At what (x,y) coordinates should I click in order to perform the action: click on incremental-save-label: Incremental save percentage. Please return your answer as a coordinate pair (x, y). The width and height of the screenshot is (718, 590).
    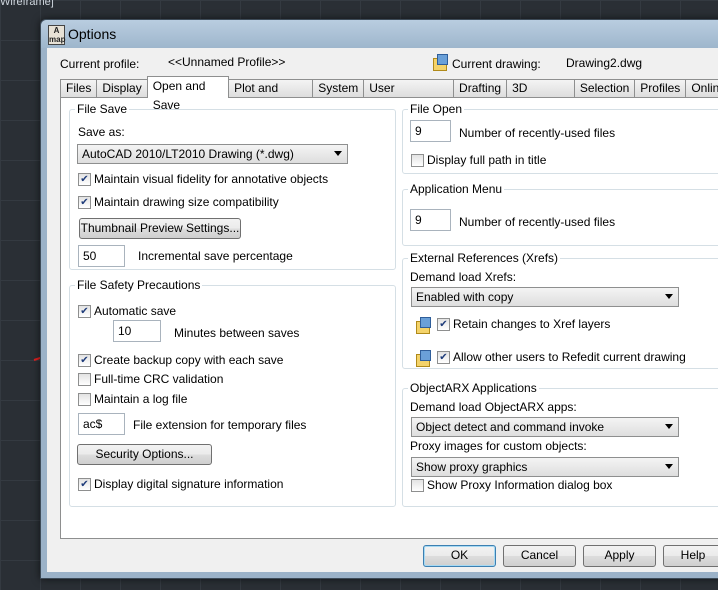
    Looking at the image, I should click on (215, 256).